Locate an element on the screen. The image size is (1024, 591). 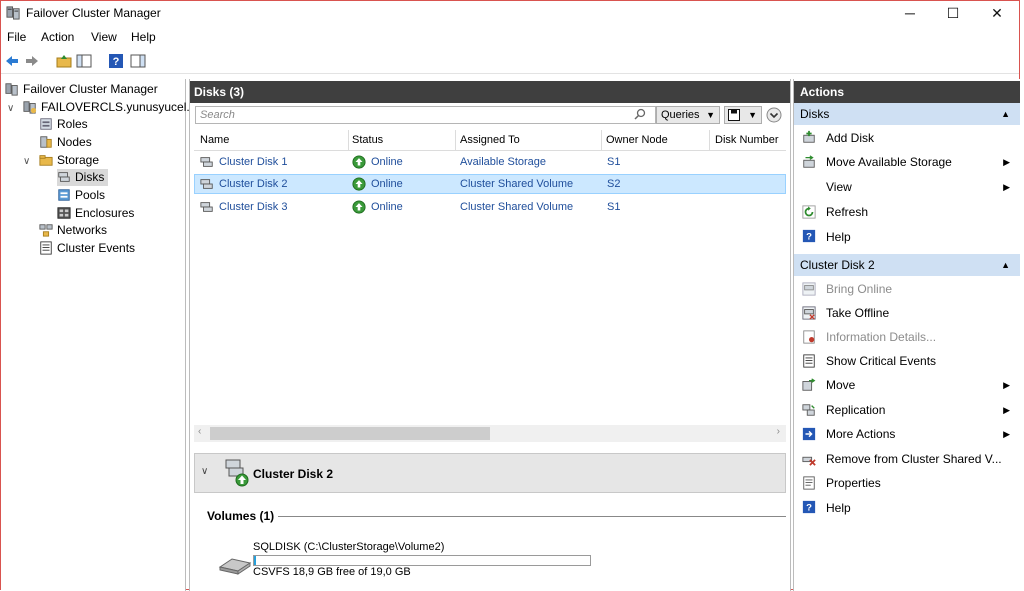
disk-assigned-to: Cluster Shared Volume is located at coordinates (517, 207).